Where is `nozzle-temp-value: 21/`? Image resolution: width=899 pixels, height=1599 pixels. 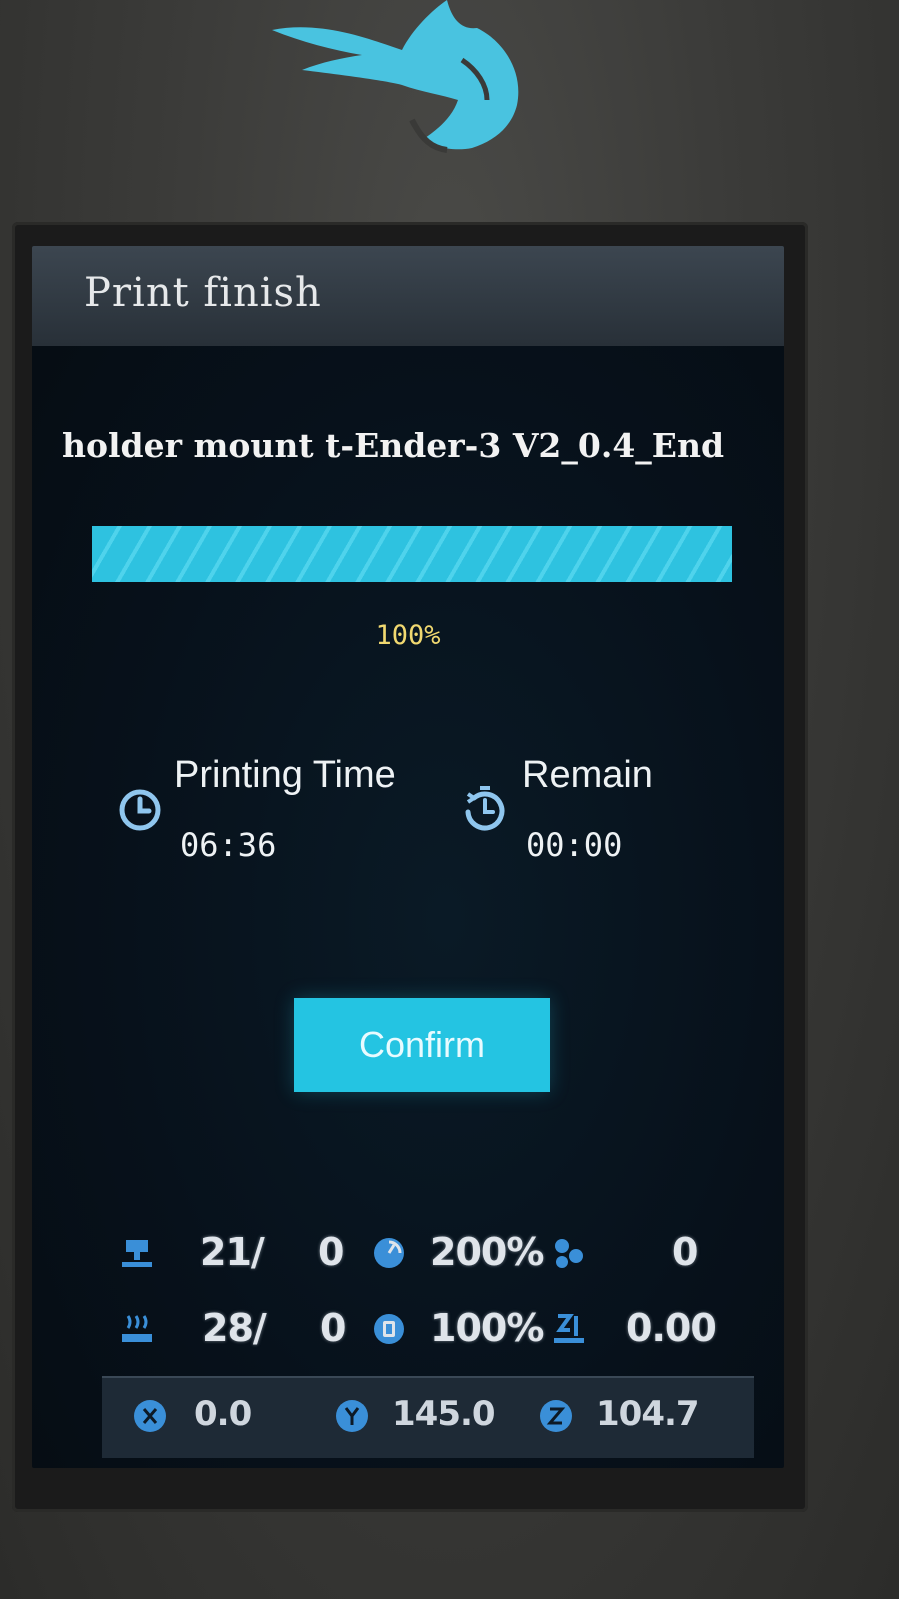 nozzle-temp-value: 21/ is located at coordinates (232, 1252).